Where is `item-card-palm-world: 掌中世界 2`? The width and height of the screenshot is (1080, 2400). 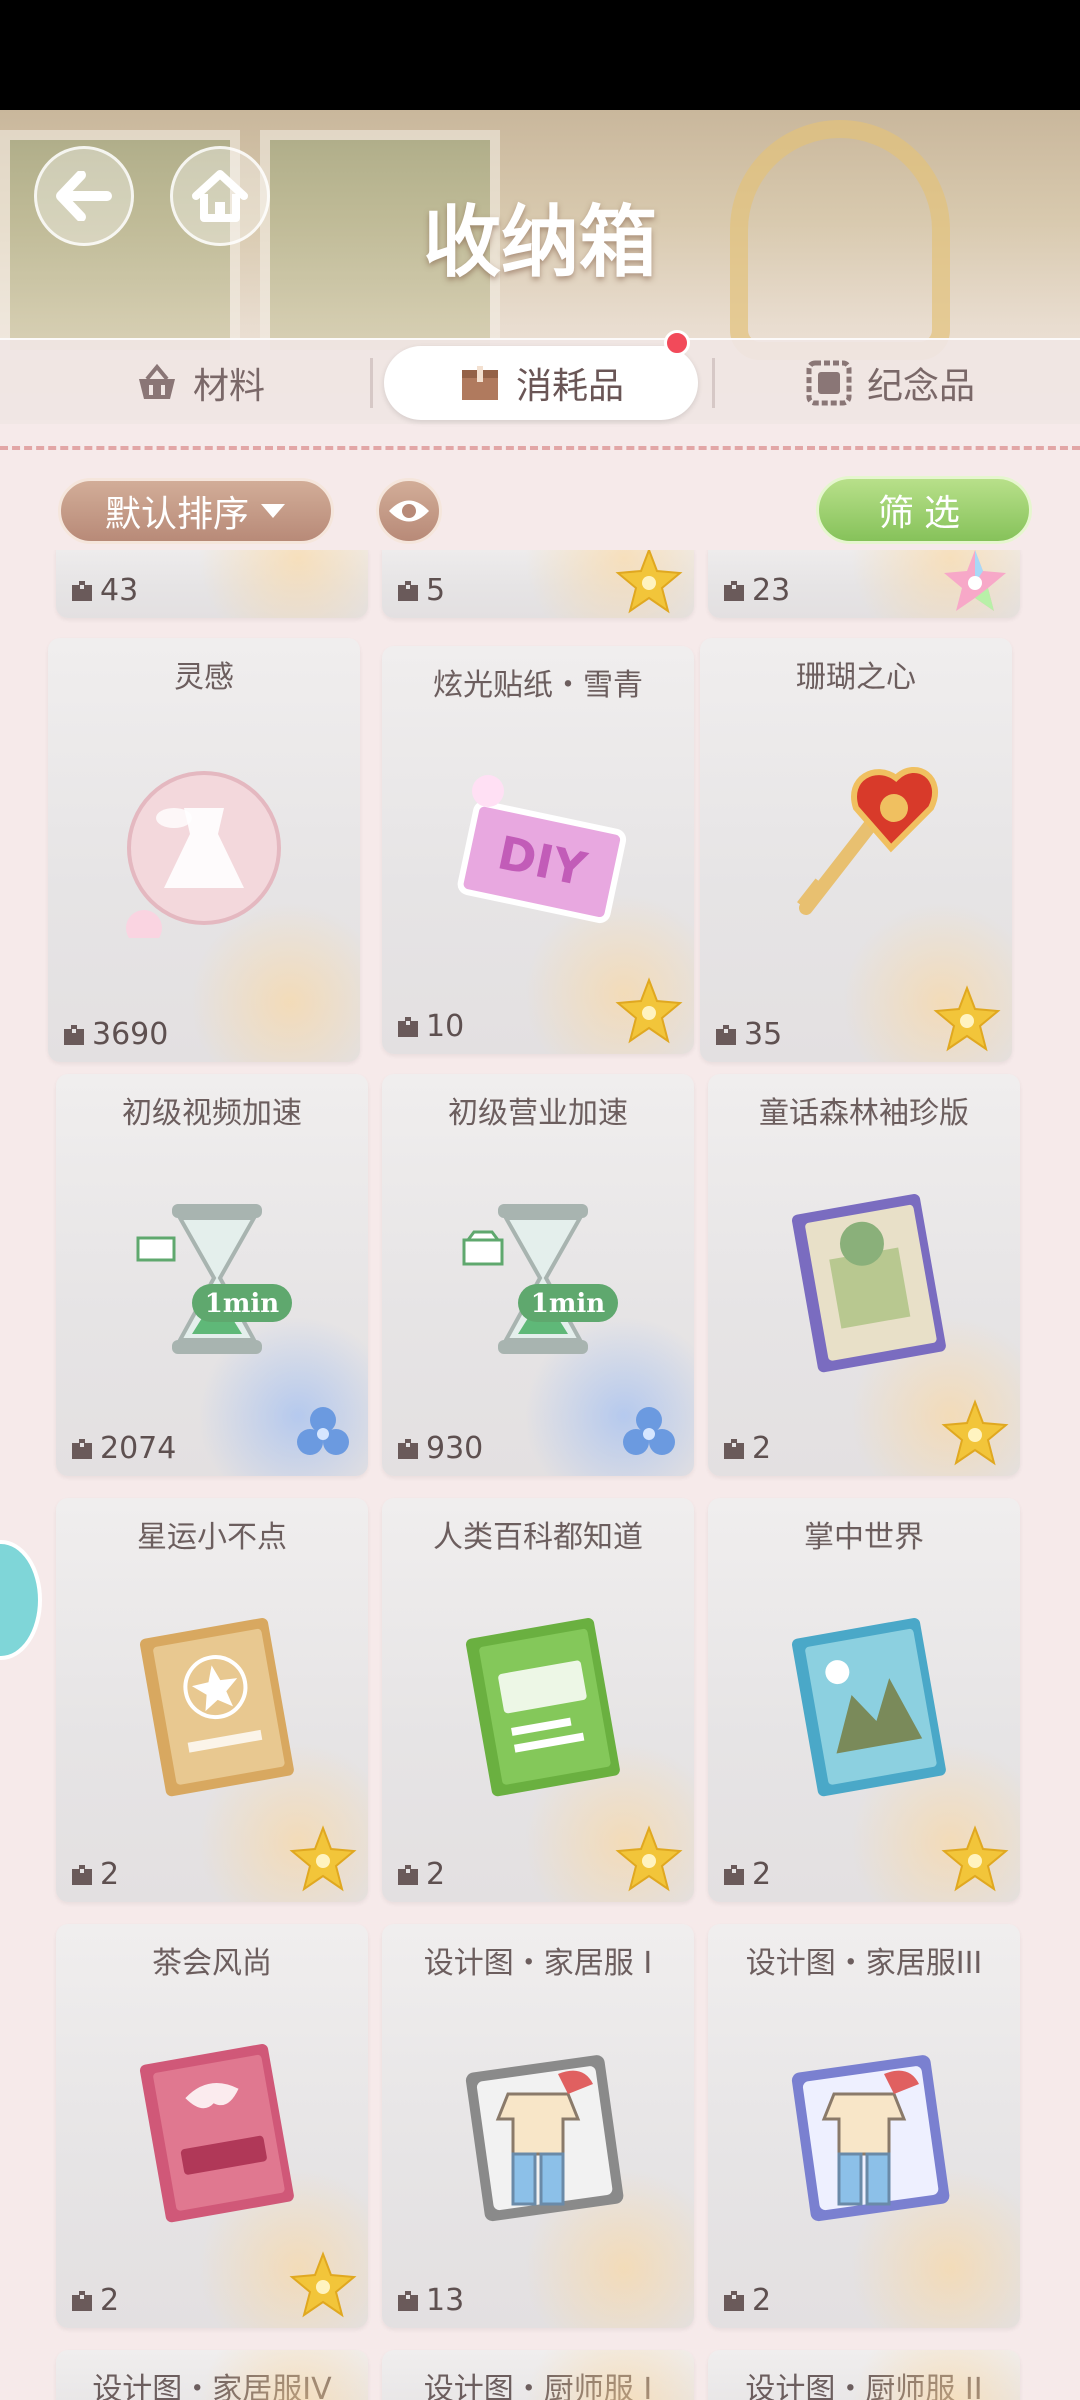
item-card-palm-world: 掌中世界 2 is located at coordinates (864, 1700).